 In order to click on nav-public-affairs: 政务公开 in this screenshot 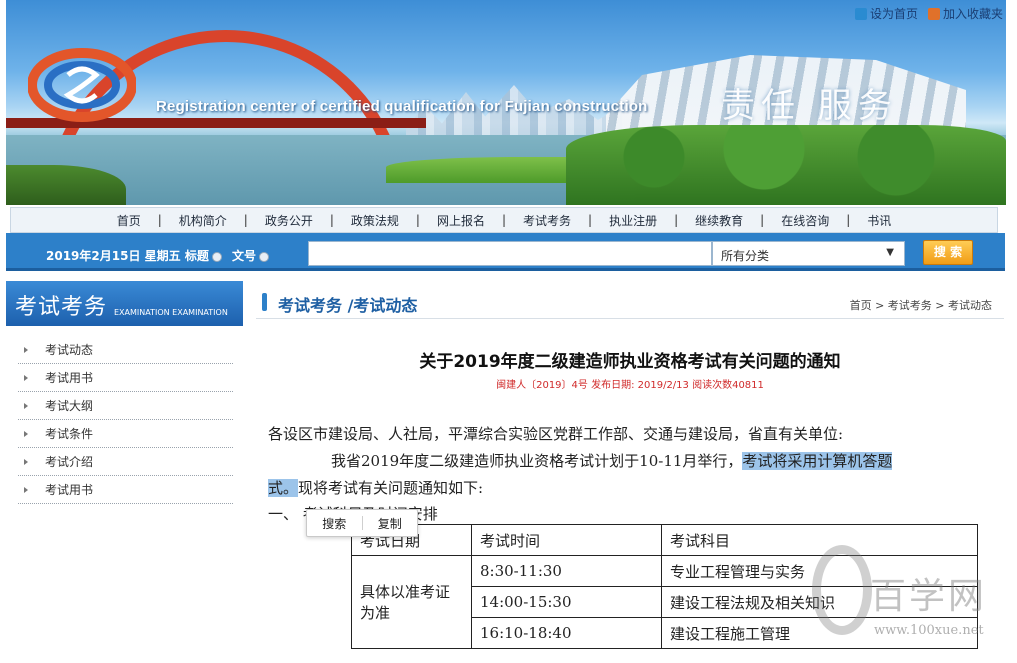, I will do `click(289, 220)`.